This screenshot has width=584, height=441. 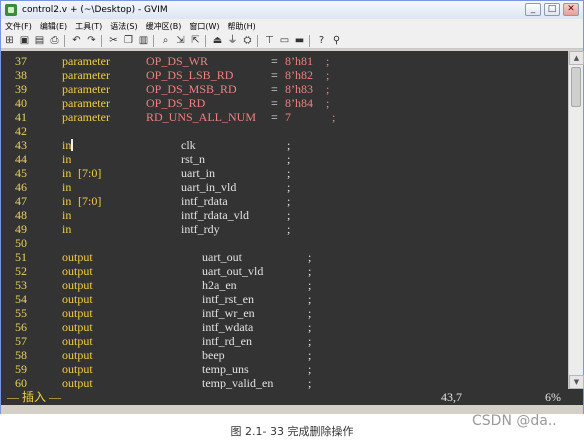 I want to click on vertical-scrollbar: ▲ ▼, so click(x=576, y=220).